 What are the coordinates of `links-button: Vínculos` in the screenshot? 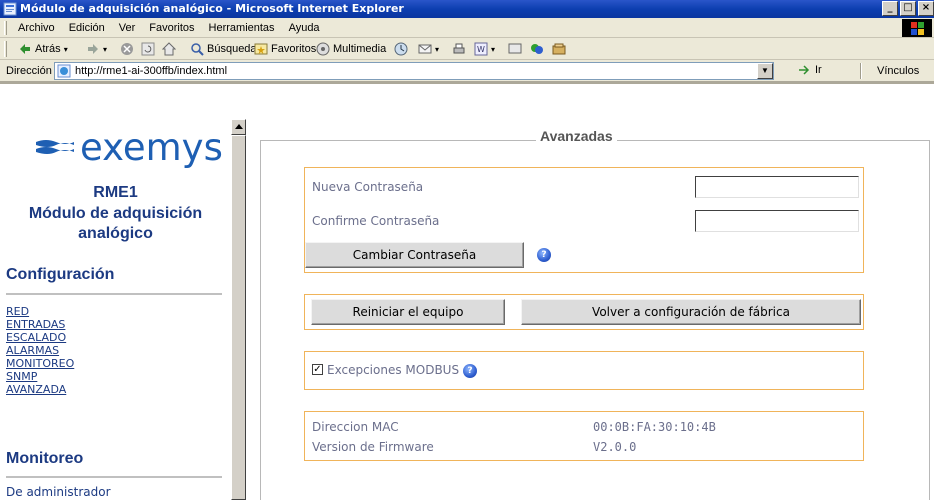 It's located at (898, 71).